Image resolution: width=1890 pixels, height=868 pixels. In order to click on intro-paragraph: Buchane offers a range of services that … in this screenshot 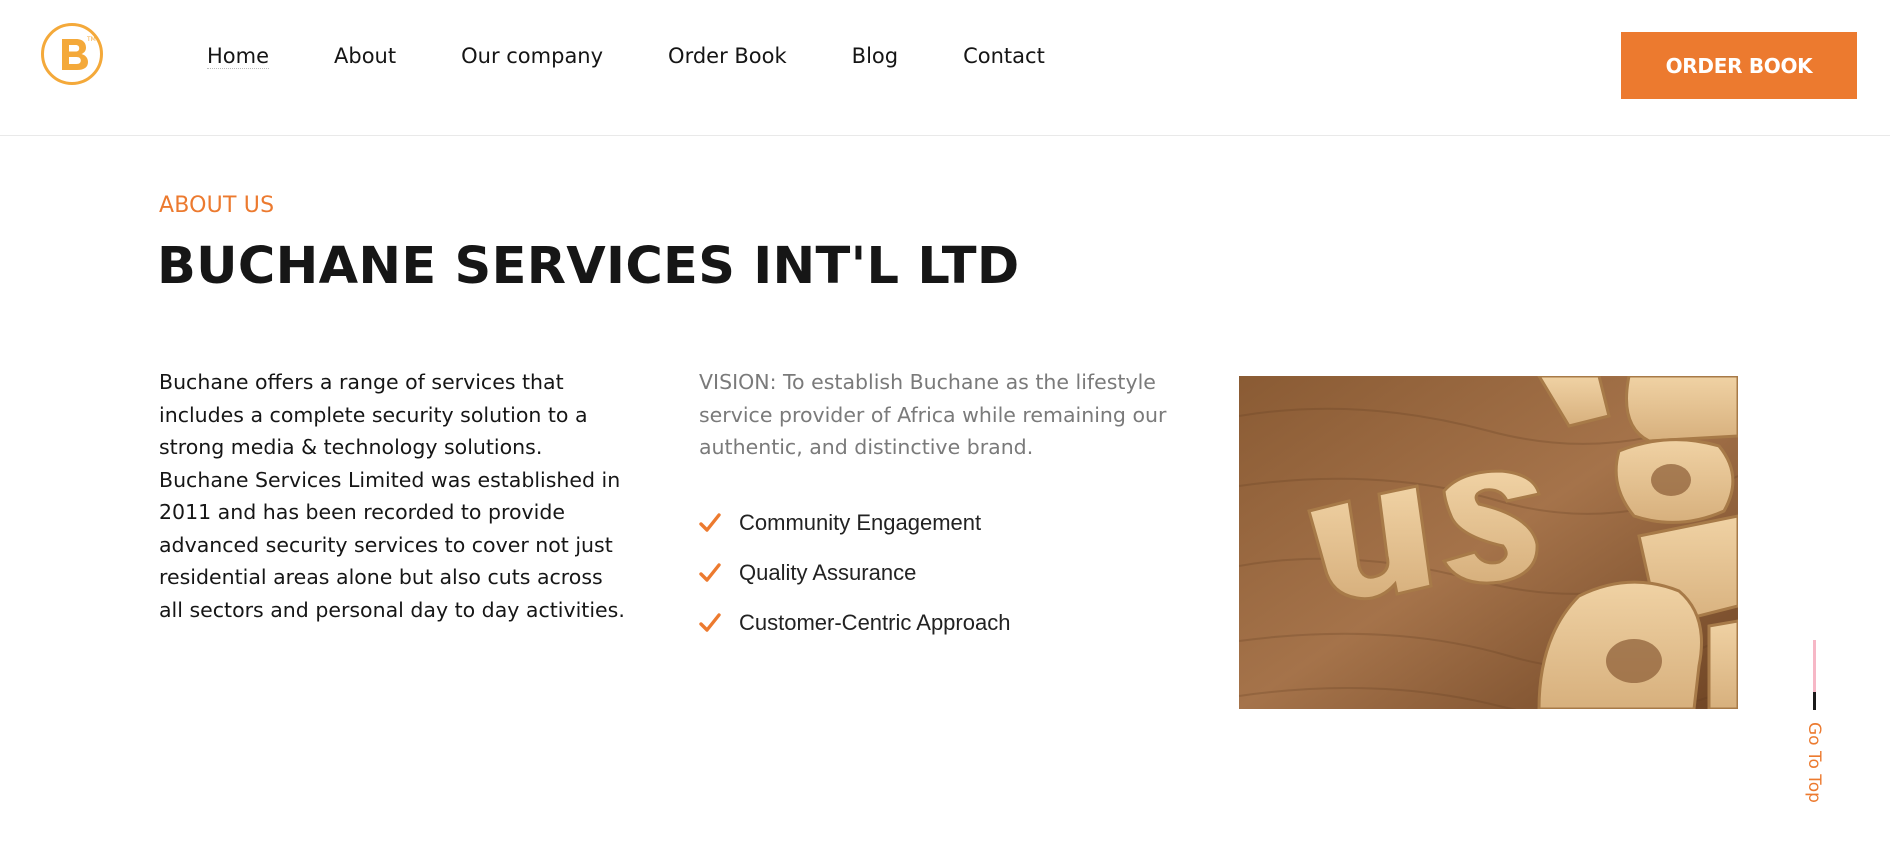, I will do `click(392, 496)`.